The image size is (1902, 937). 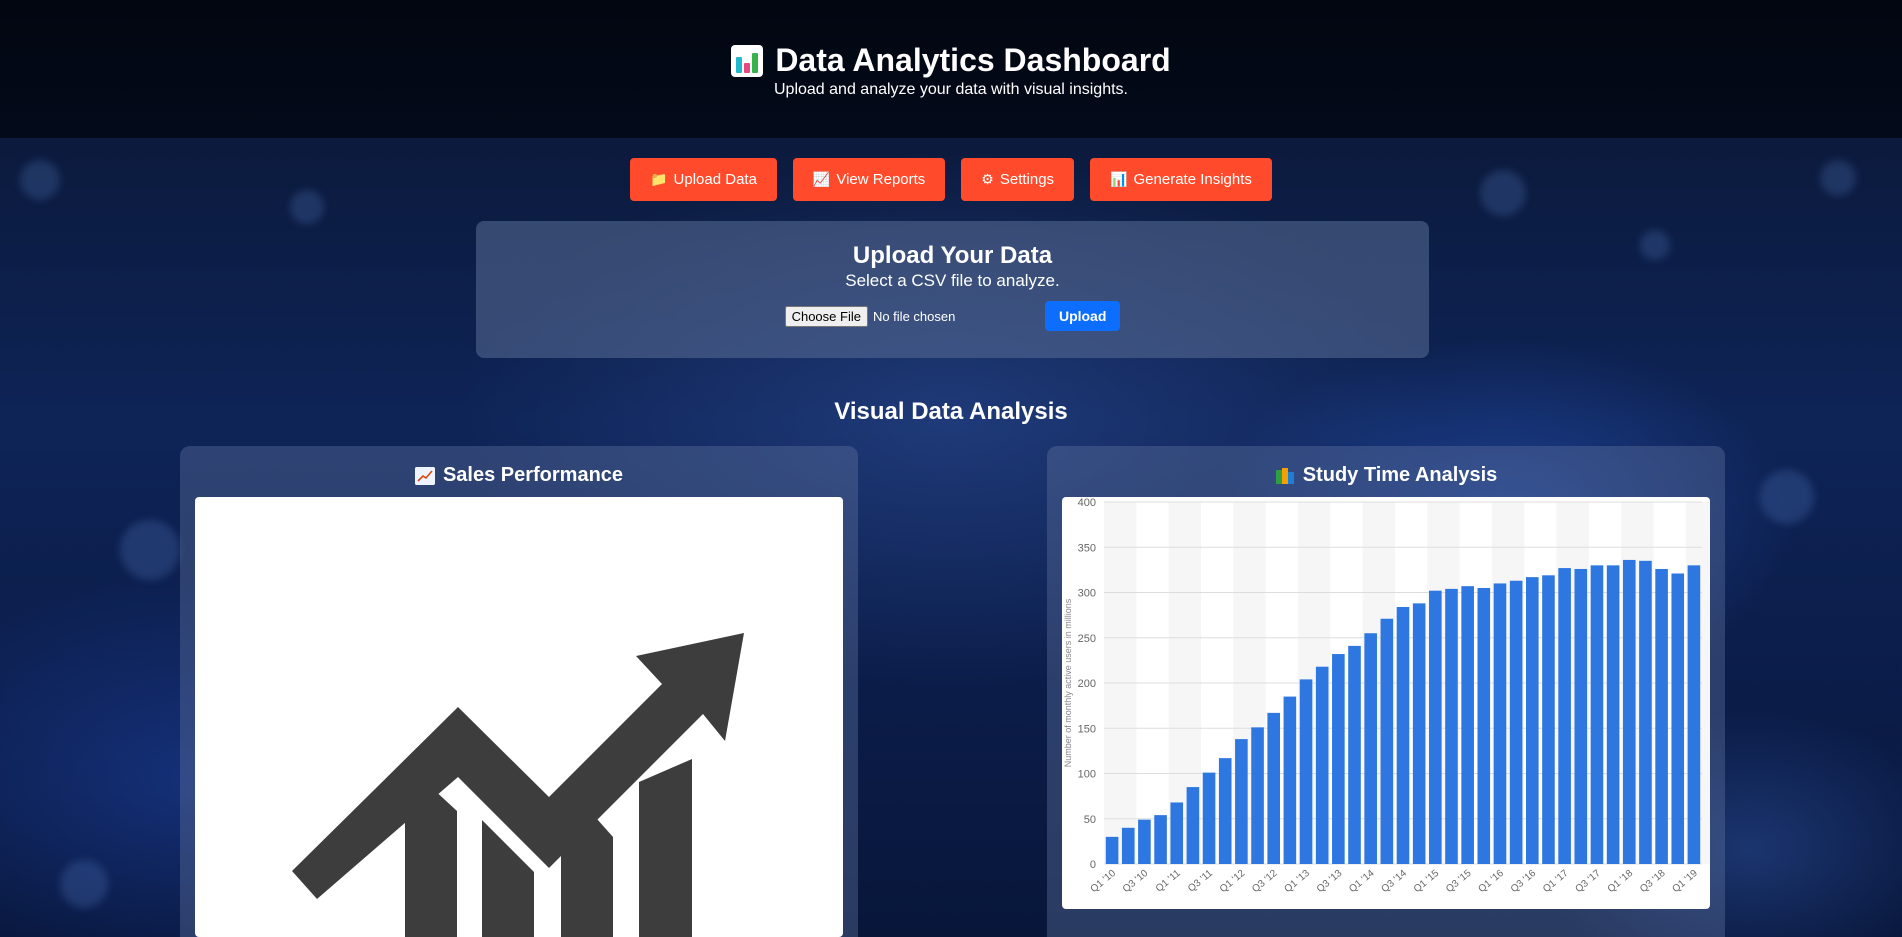 What do you see at coordinates (1087, 503) in the screenshot?
I see `y-tick-label: 400` at bounding box center [1087, 503].